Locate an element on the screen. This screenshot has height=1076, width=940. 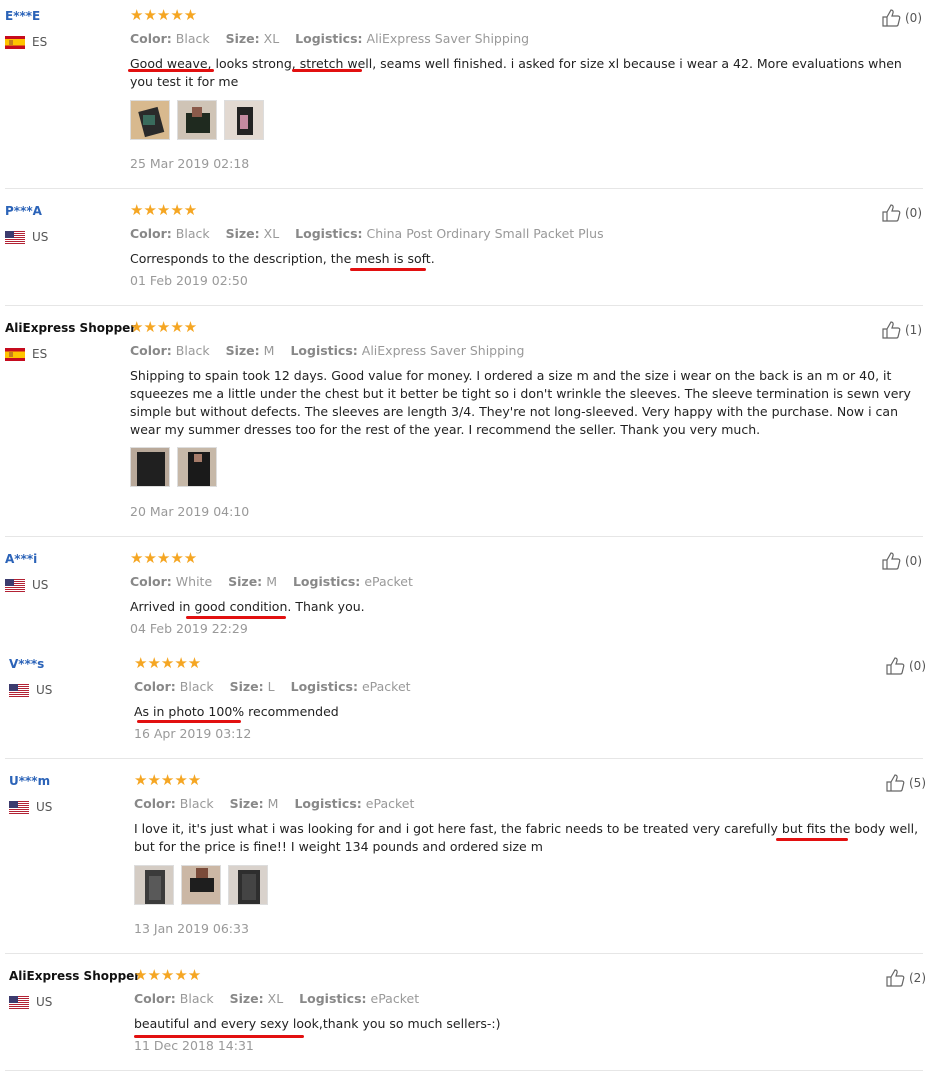
review-text: Arrived in good condition. Thank you. is located at coordinates (247, 606).